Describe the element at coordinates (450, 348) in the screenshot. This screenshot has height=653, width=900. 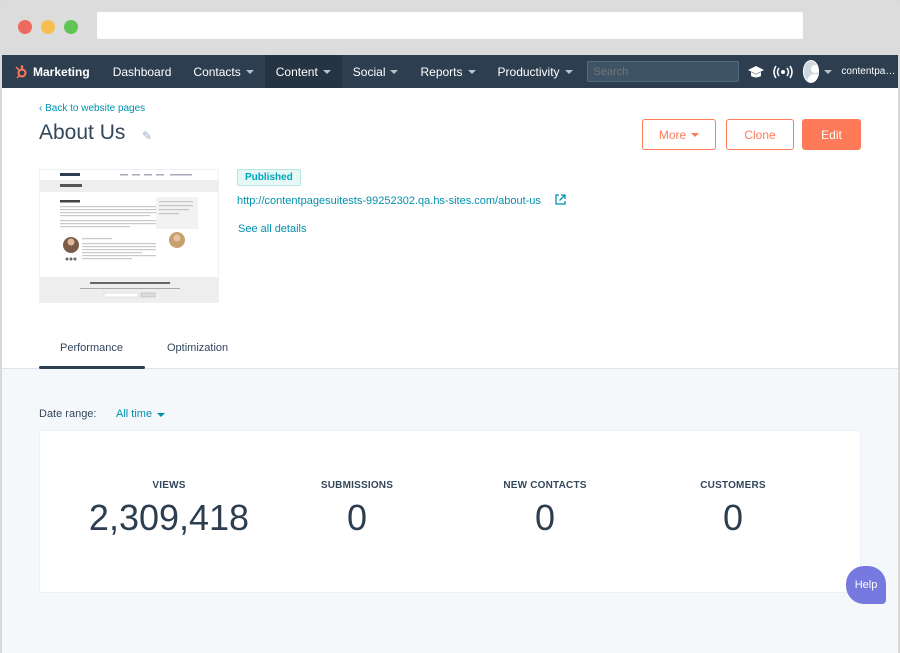
I see `tab-bar: Performance Optimization` at that location.